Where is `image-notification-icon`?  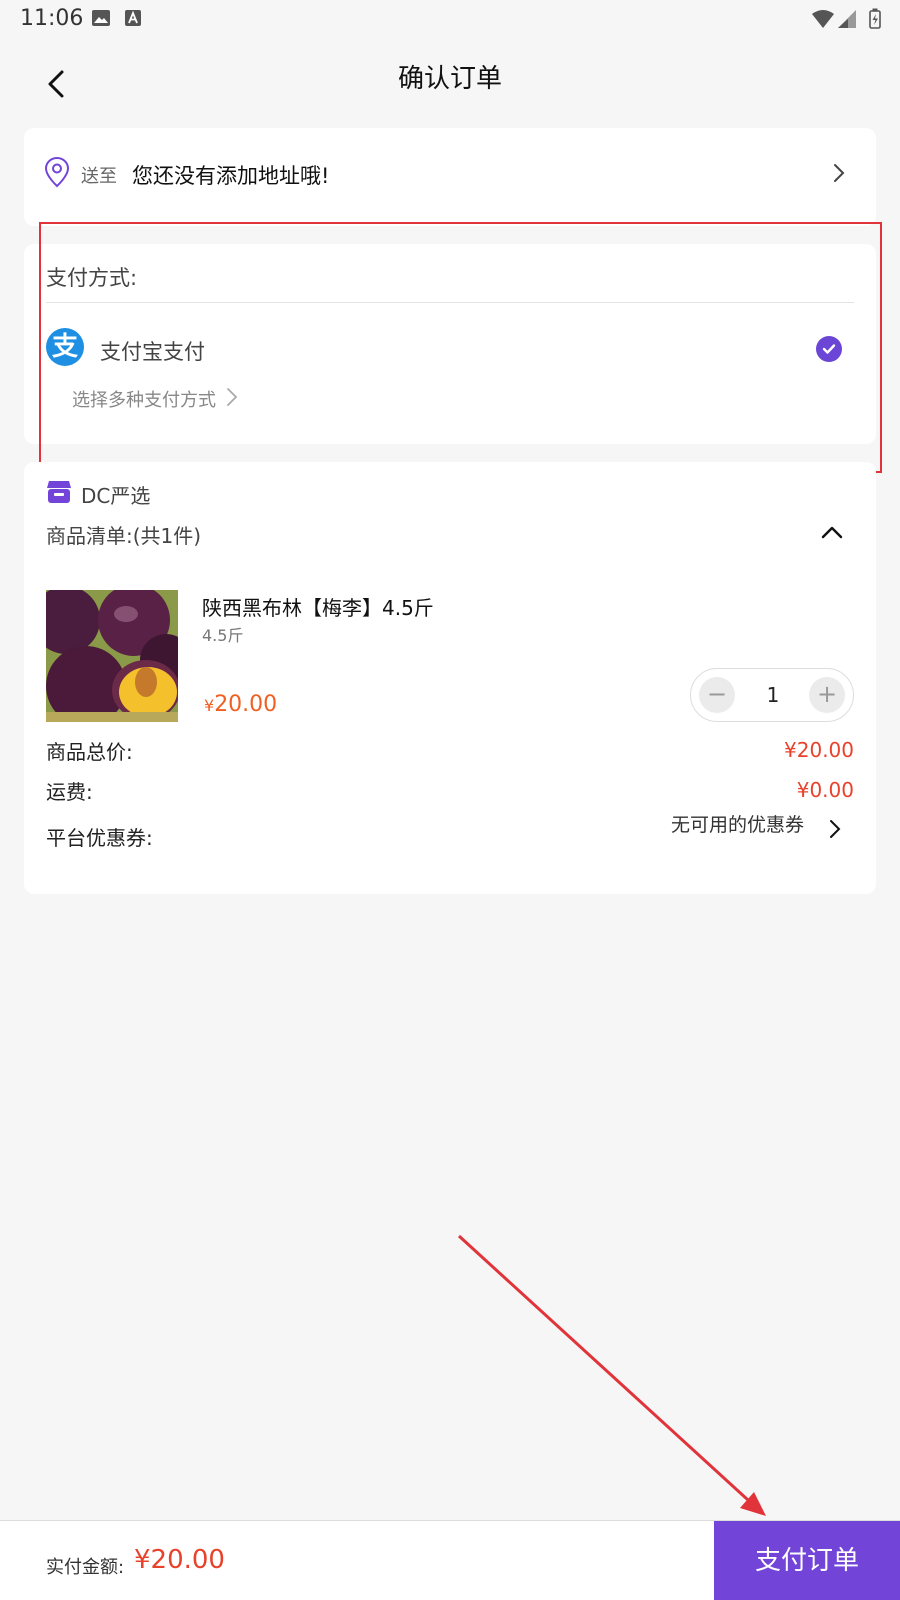 image-notification-icon is located at coordinates (101, 18).